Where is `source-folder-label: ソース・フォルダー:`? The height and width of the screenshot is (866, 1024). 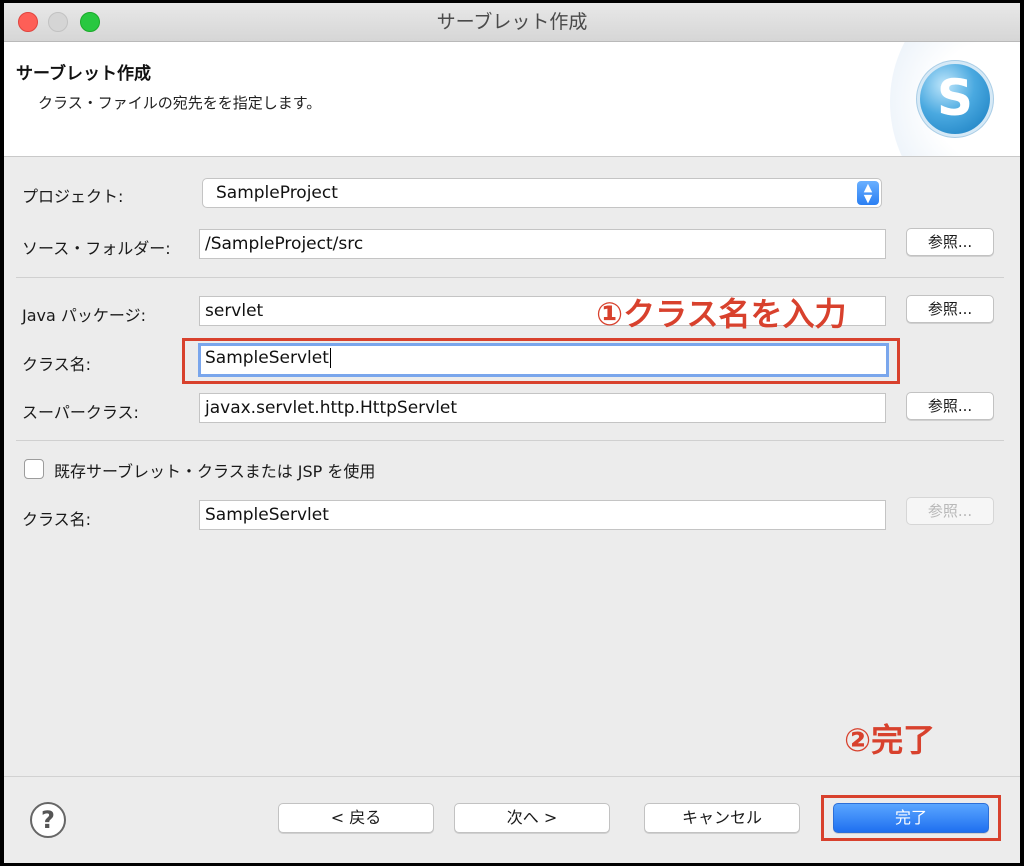
source-folder-label: ソース・フォルダー: is located at coordinates (96, 248).